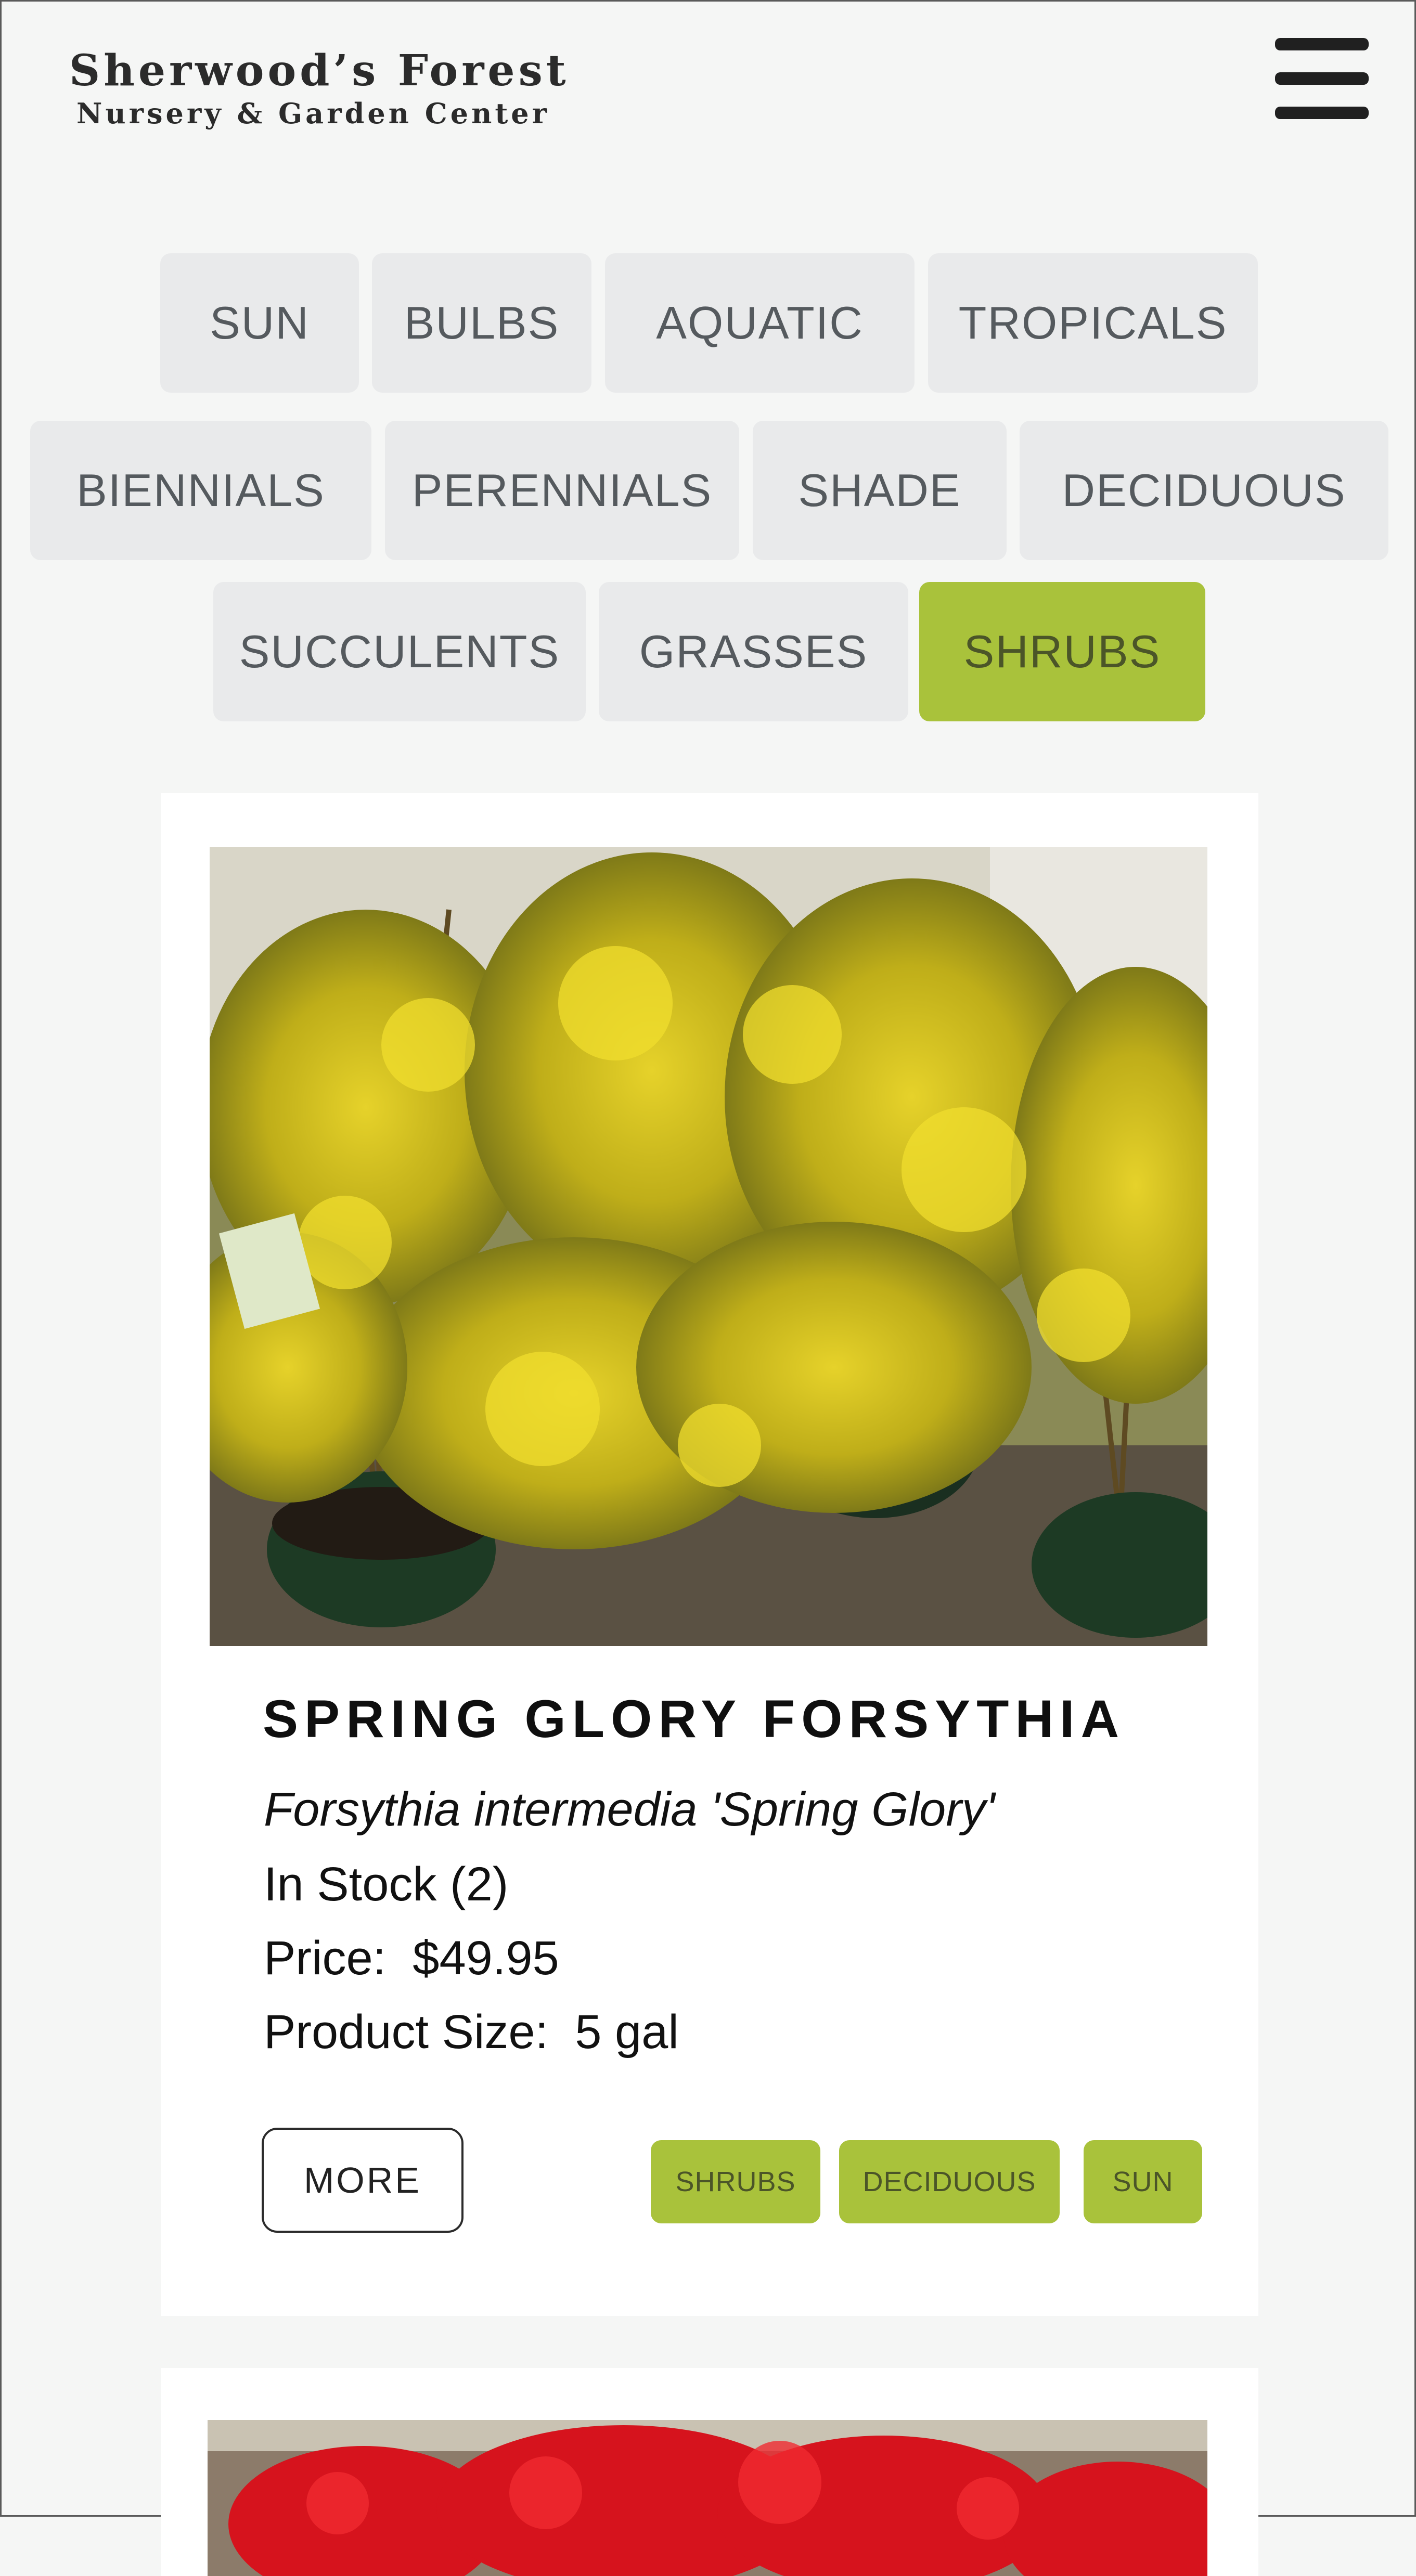  What do you see at coordinates (760, 323) in the screenshot?
I see `category-aquatic: AQUATIC` at bounding box center [760, 323].